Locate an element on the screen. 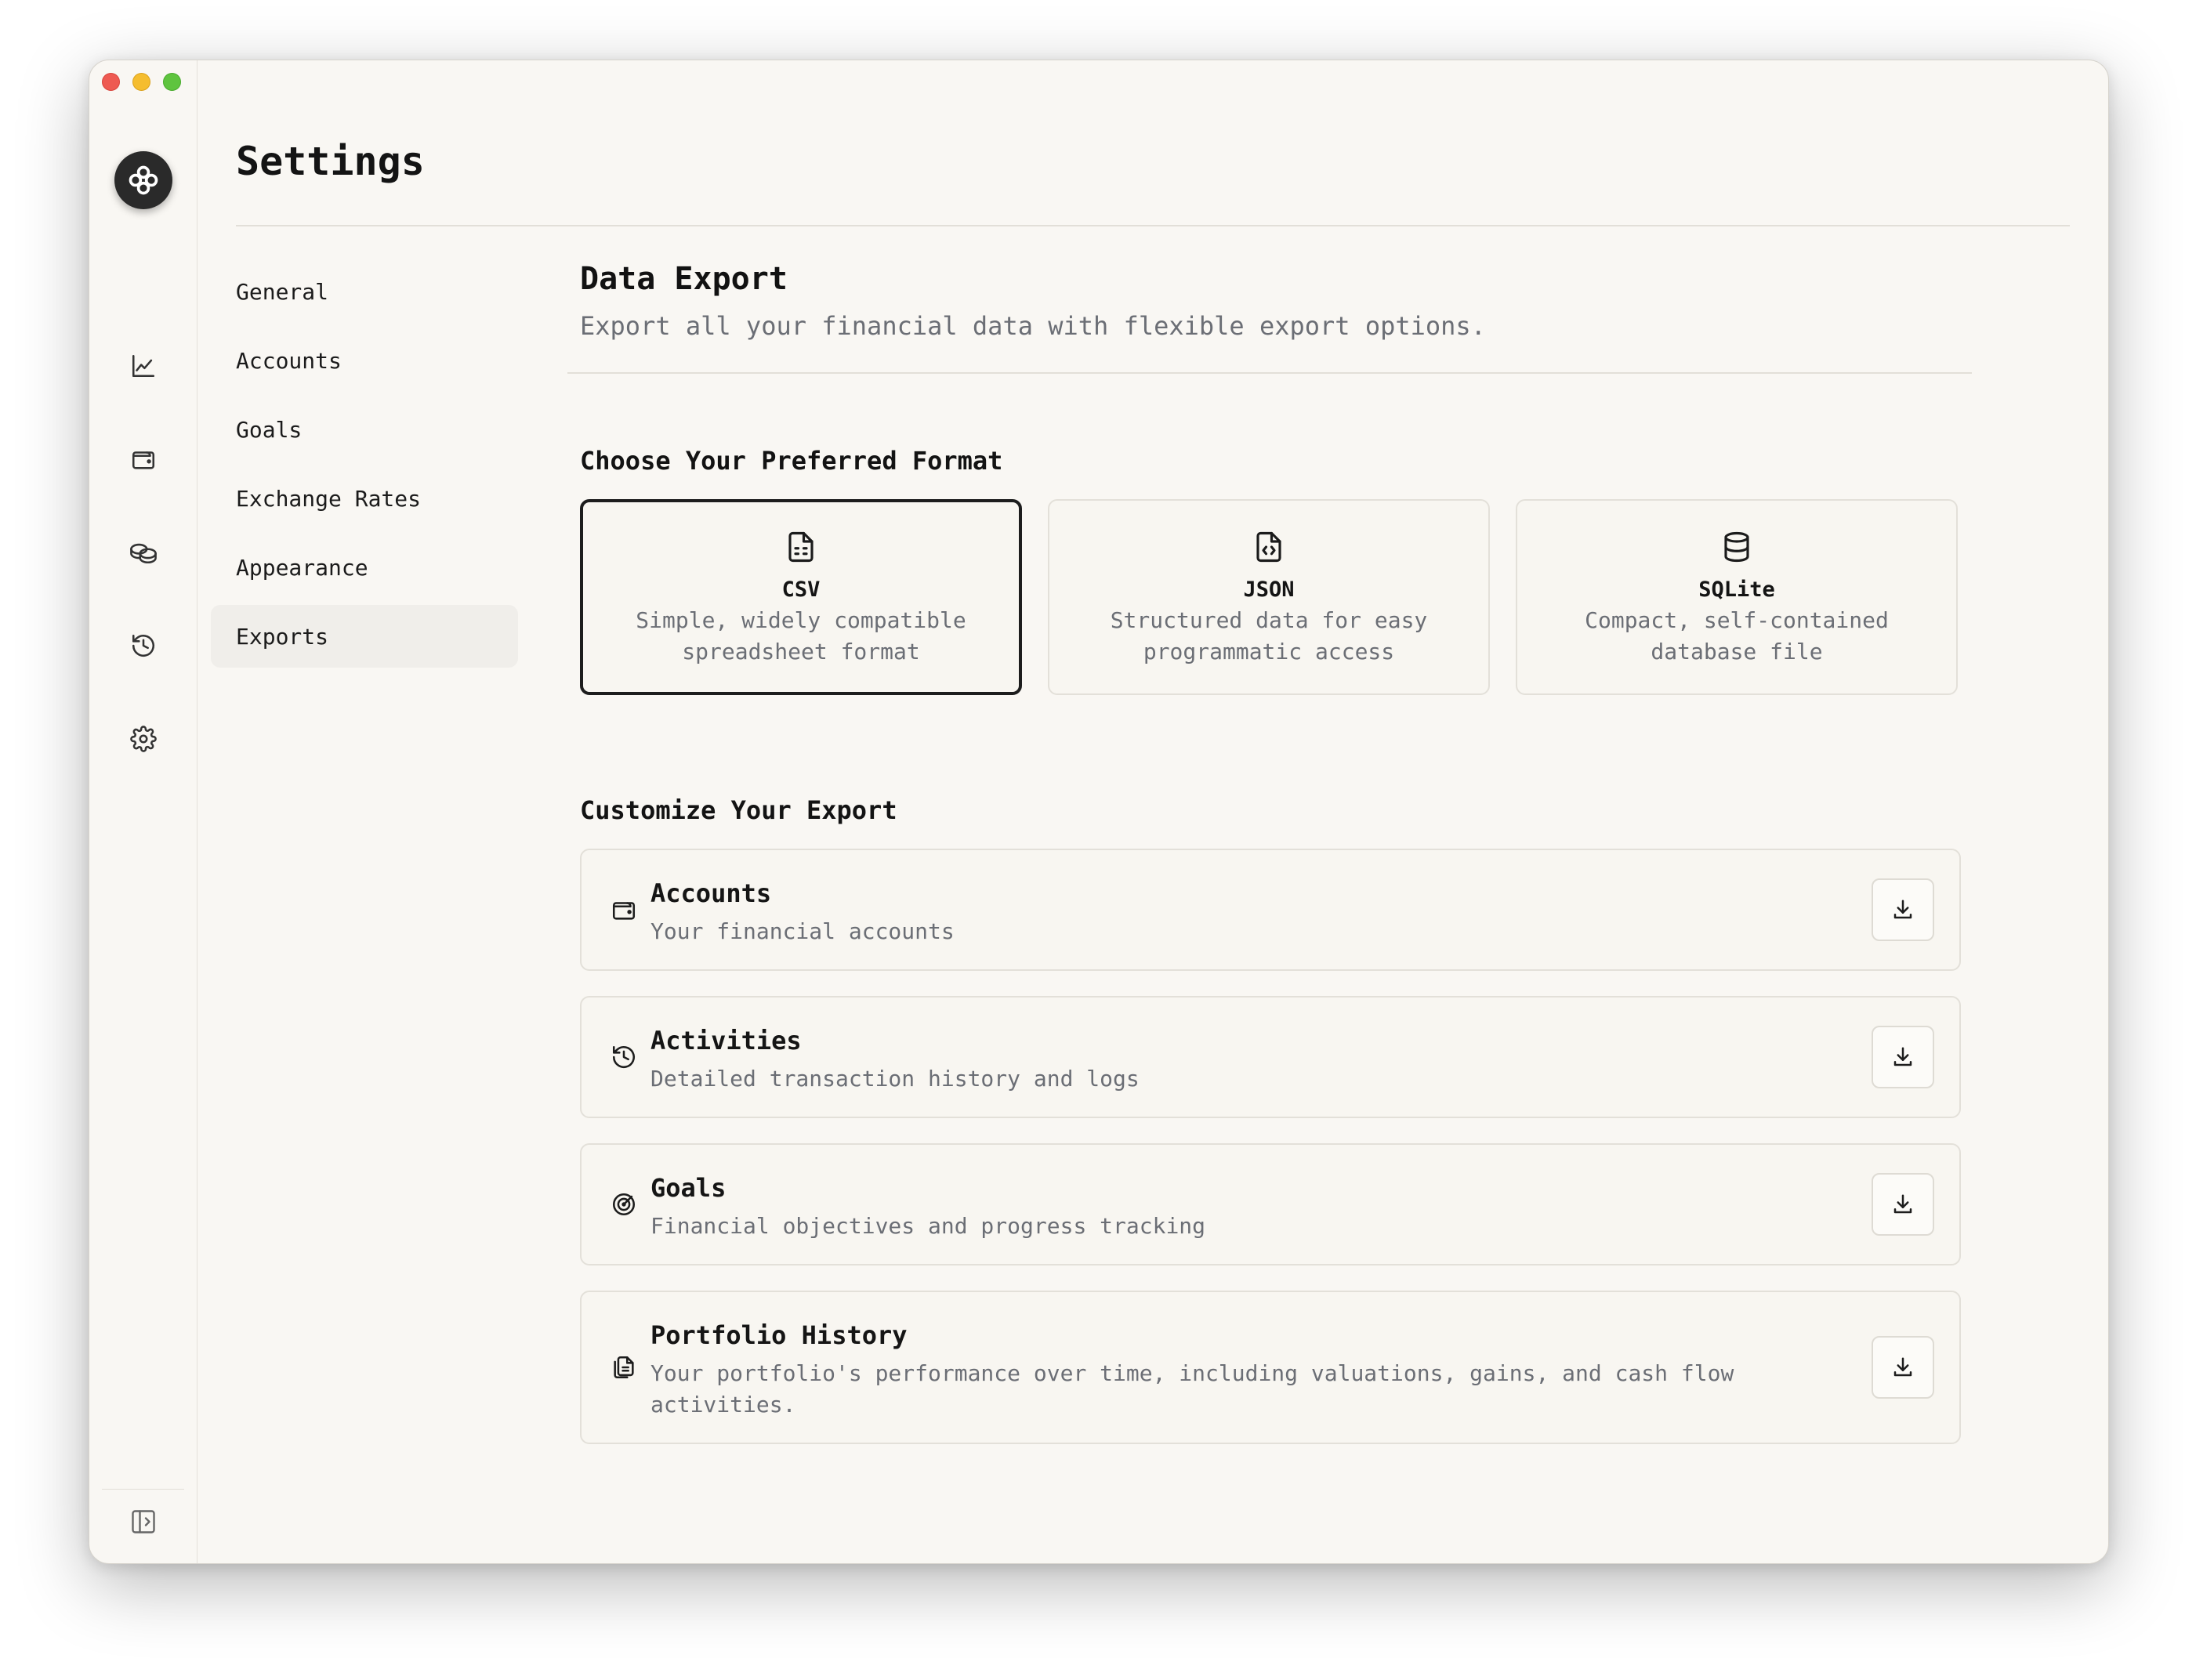 The image size is (2196, 1680). download-goals-button is located at coordinates (1903, 1204).